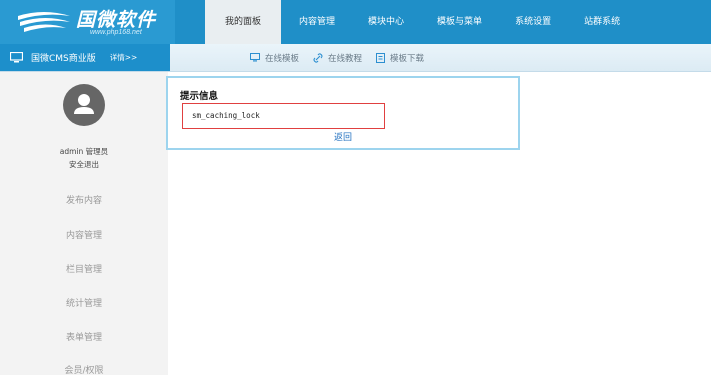 Image resolution: width=711 pixels, height=376 pixels. What do you see at coordinates (84, 164) in the screenshot?
I see `logout-link: 安全退出` at bounding box center [84, 164].